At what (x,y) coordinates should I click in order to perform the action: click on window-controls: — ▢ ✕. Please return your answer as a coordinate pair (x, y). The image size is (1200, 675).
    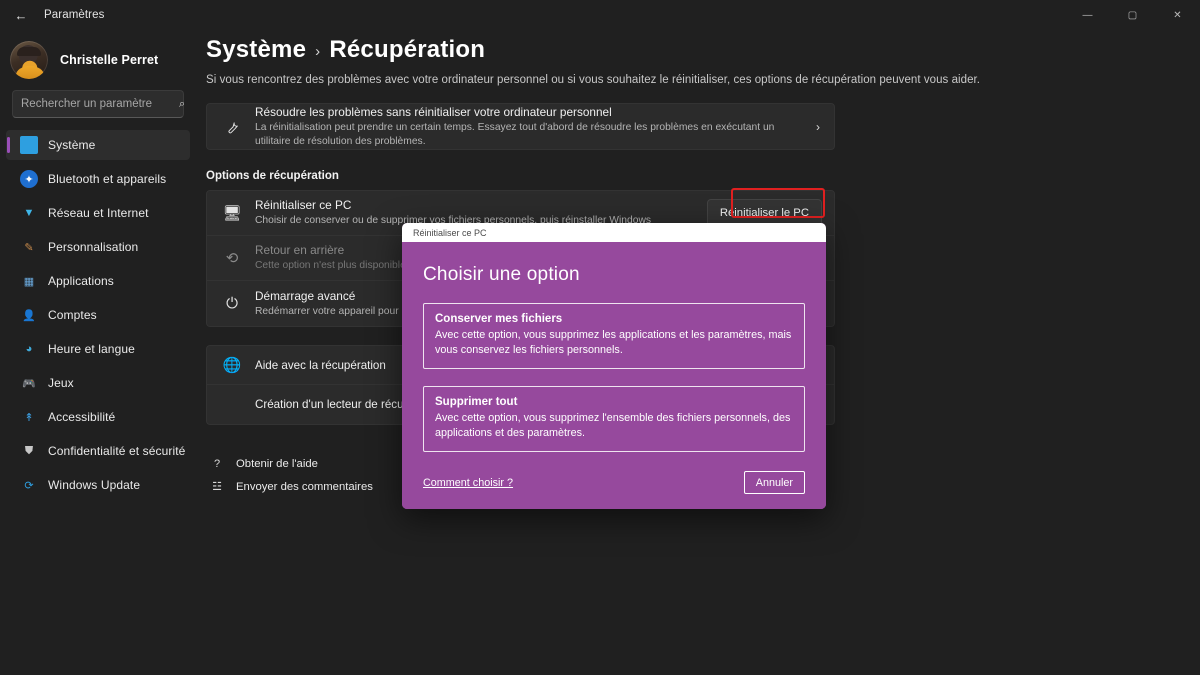
    Looking at the image, I should click on (1132, 15).